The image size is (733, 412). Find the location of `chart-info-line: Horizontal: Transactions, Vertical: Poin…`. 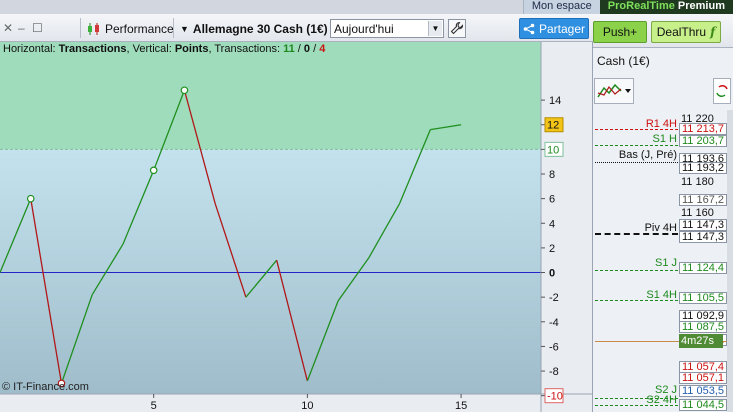

chart-info-line: Horizontal: Transactions, Vertical: Poin… is located at coordinates (164, 49).